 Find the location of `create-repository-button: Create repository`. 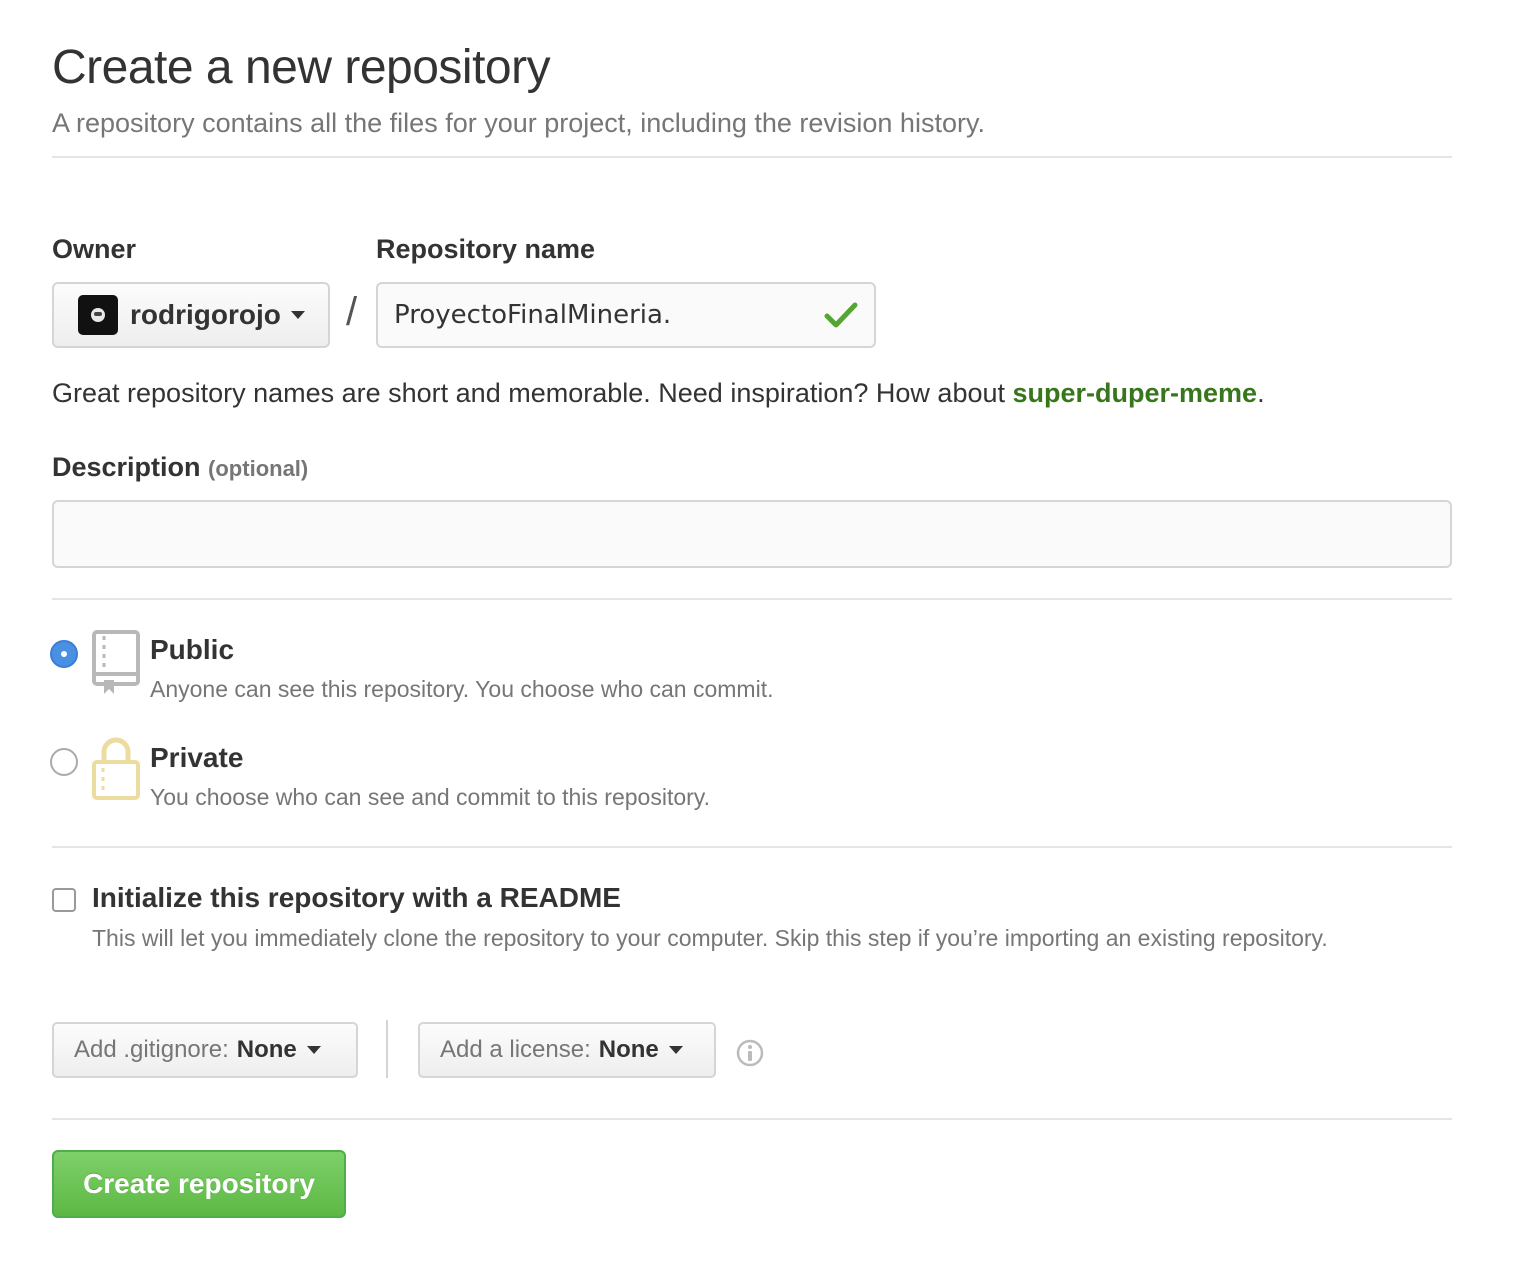

create-repository-button: Create repository is located at coordinates (199, 1184).